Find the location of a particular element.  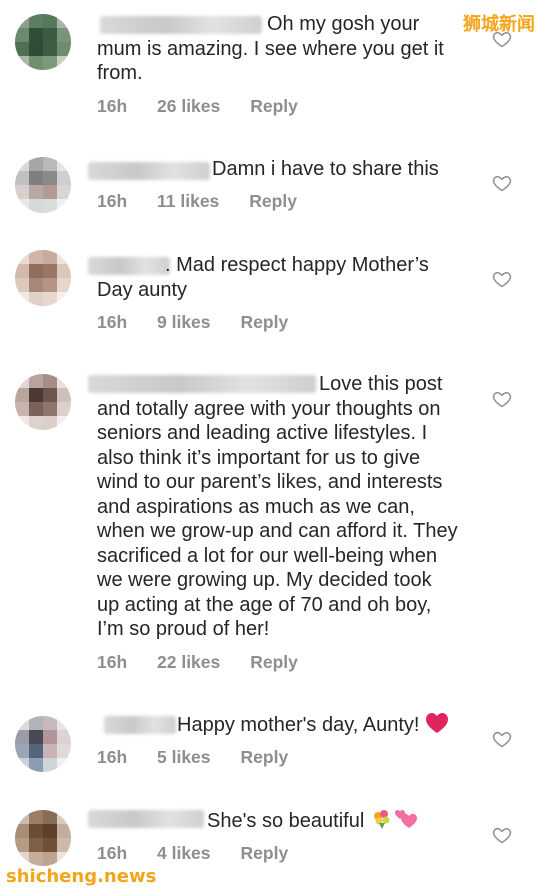

two-hearts-emoji is located at coordinates (405, 819).